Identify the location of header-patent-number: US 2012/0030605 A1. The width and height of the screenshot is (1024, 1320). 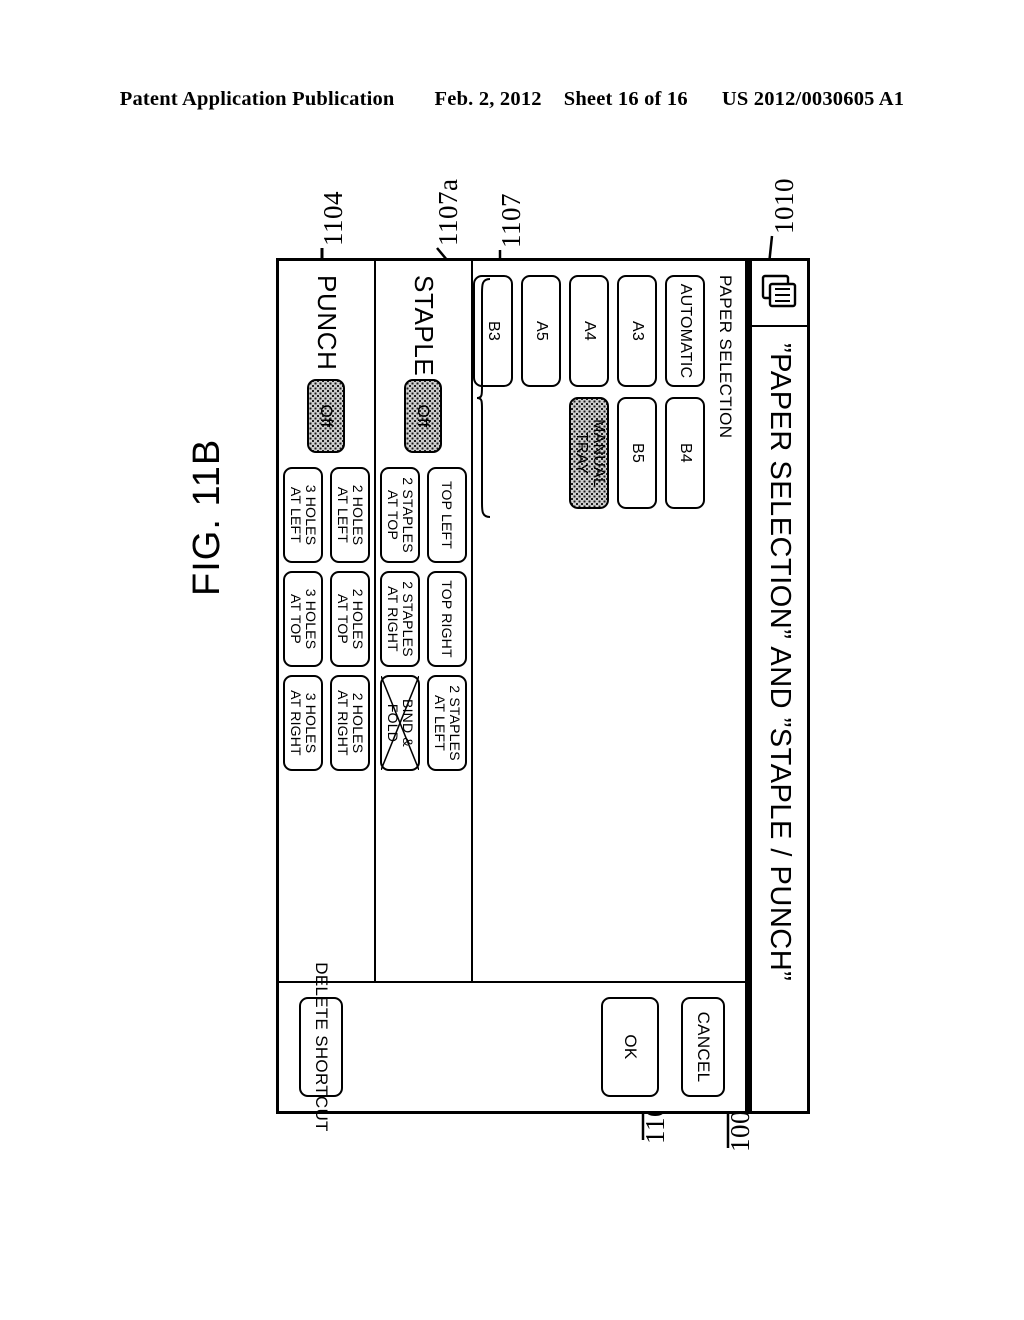
(813, 99).